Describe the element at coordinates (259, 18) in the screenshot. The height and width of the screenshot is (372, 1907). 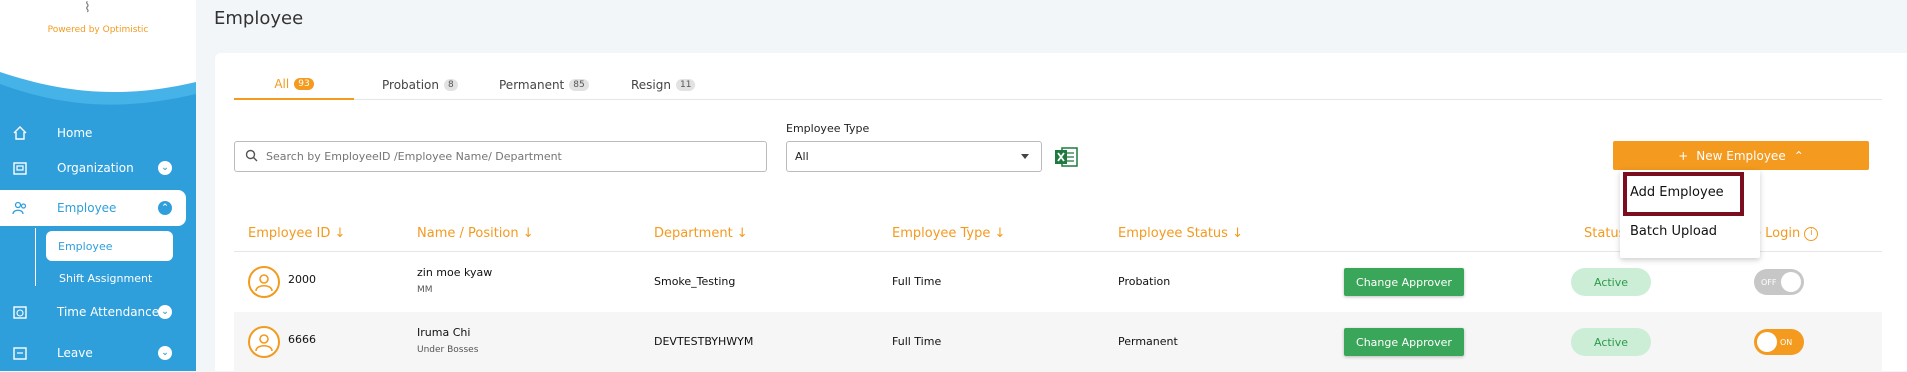
I see `page-title: Employee` at that location.